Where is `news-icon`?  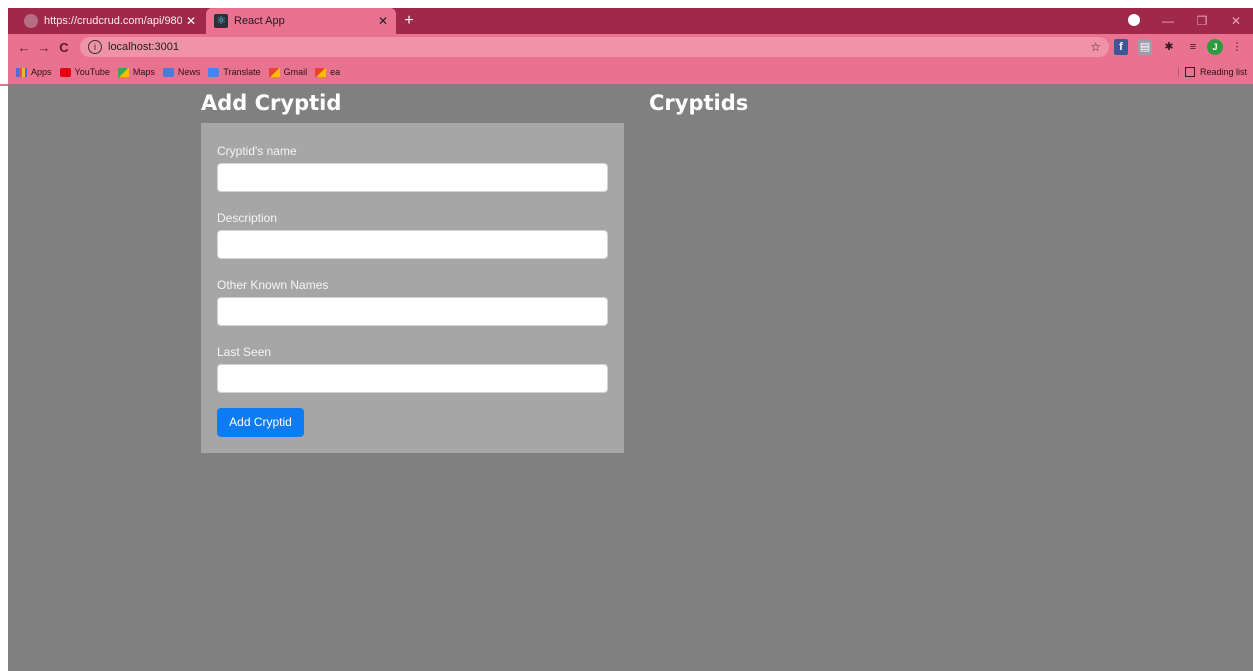
news-icon is located at coordinates (168, 72).